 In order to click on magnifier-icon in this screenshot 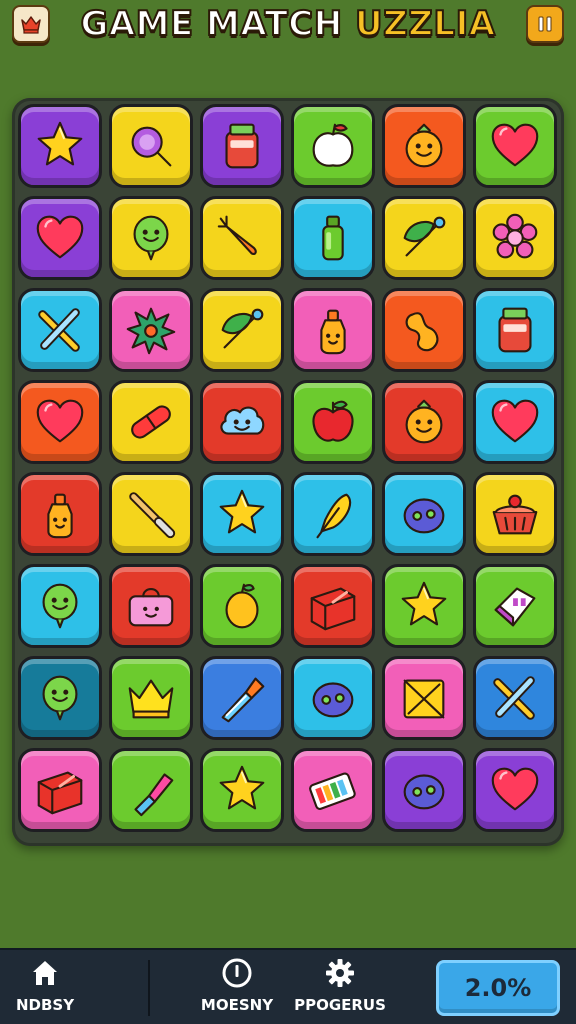, I will do `click(151, 146)`.